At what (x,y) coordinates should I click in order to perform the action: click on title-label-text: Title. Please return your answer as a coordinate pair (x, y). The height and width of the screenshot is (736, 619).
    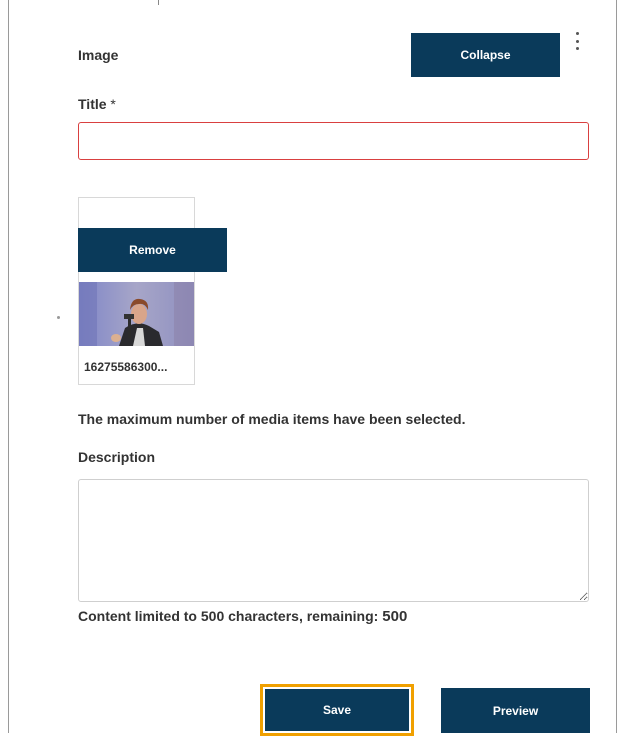
    Looking at the image, I should click on (92, 104).